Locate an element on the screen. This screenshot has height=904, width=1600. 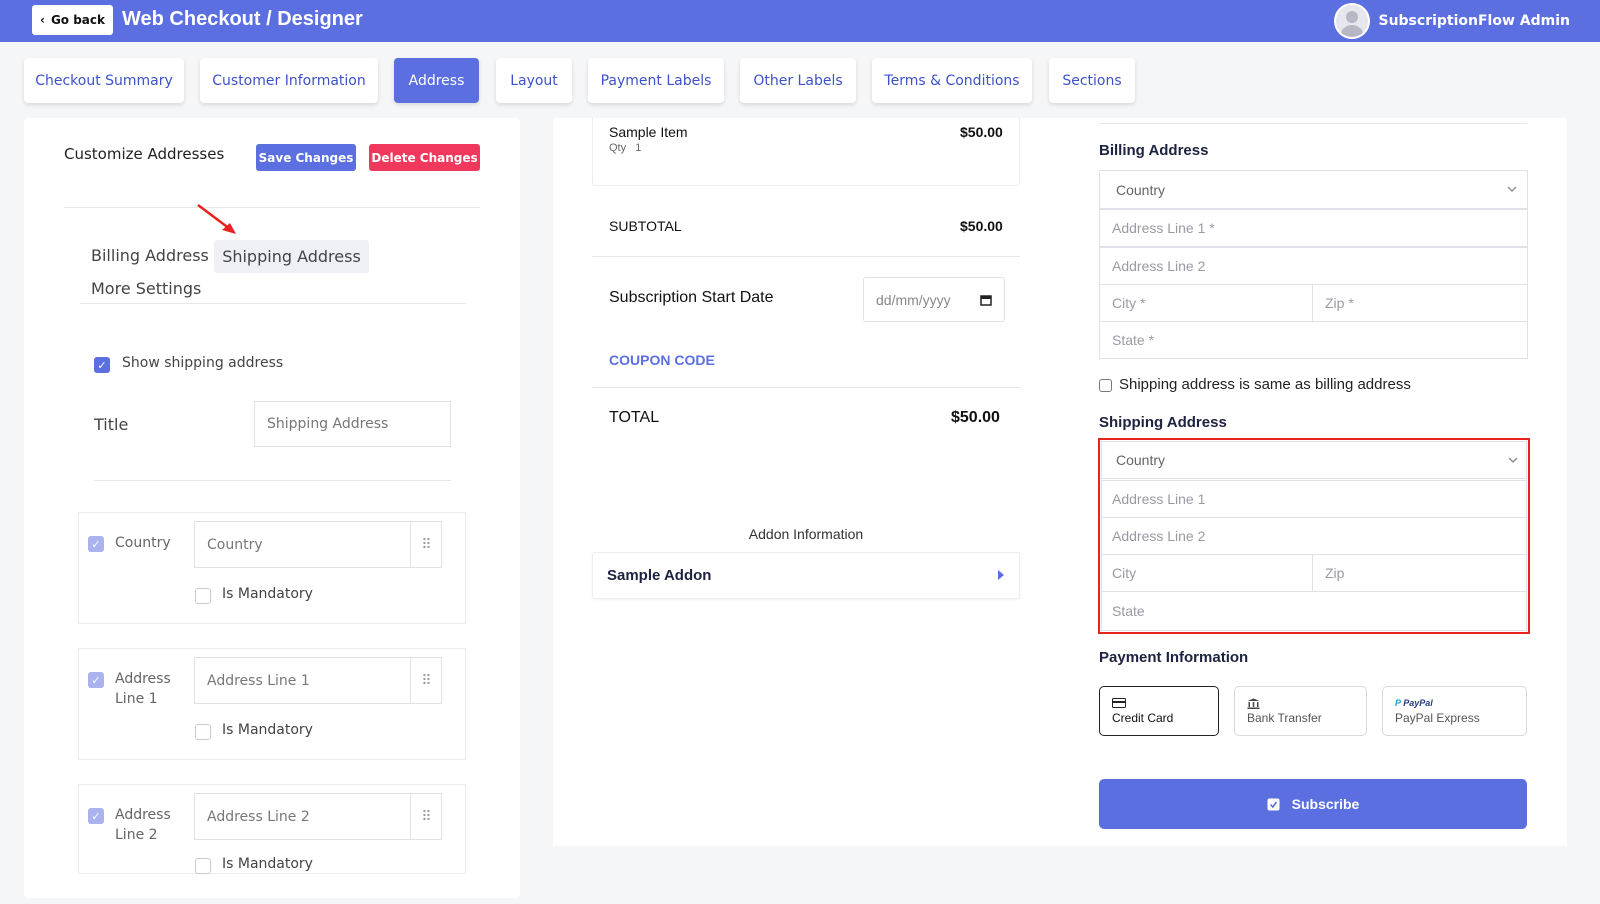
paypal-icon: P PayPal is located at coordinates (1414, 703).